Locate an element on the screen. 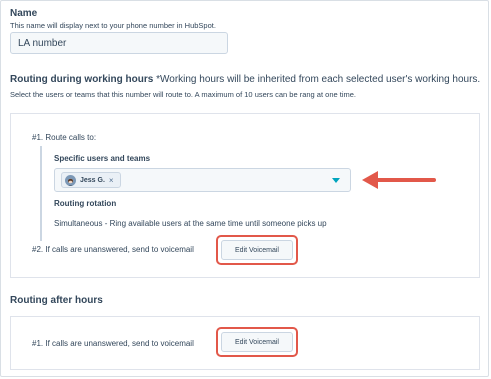 This screenshot has width=491, height=379. user-chip-label: Jess G. is located at coordinates (92, 180).